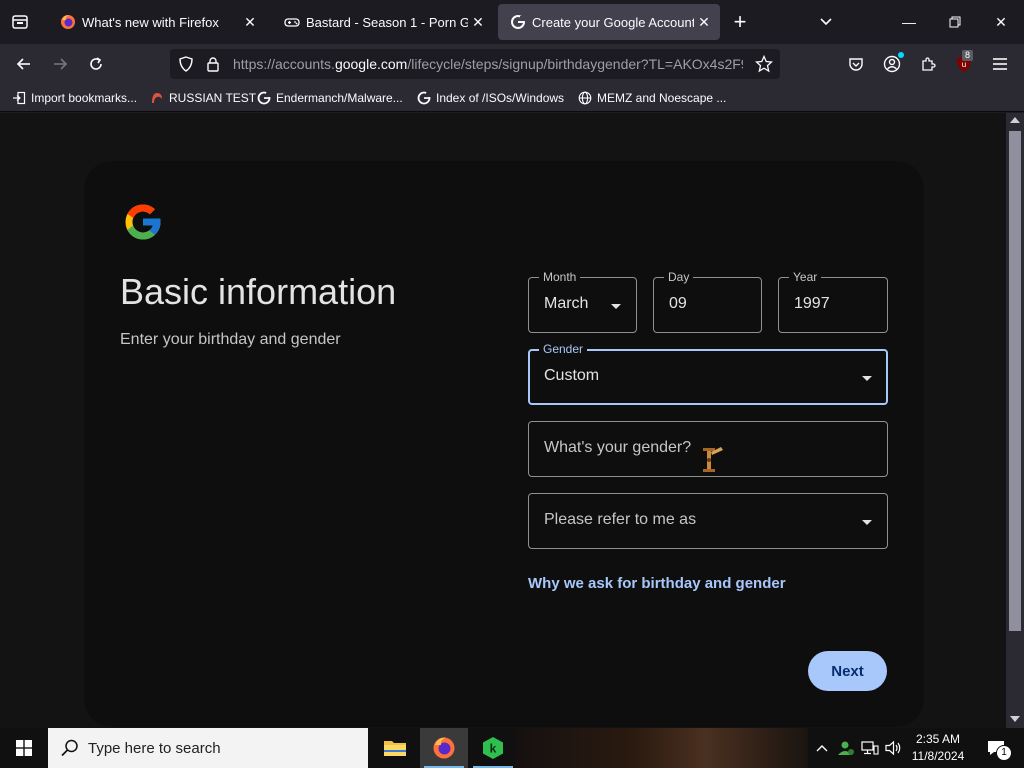 The width and height of the screenshot is (1024, 768). I want to click on reload-button, so click(96, 64).